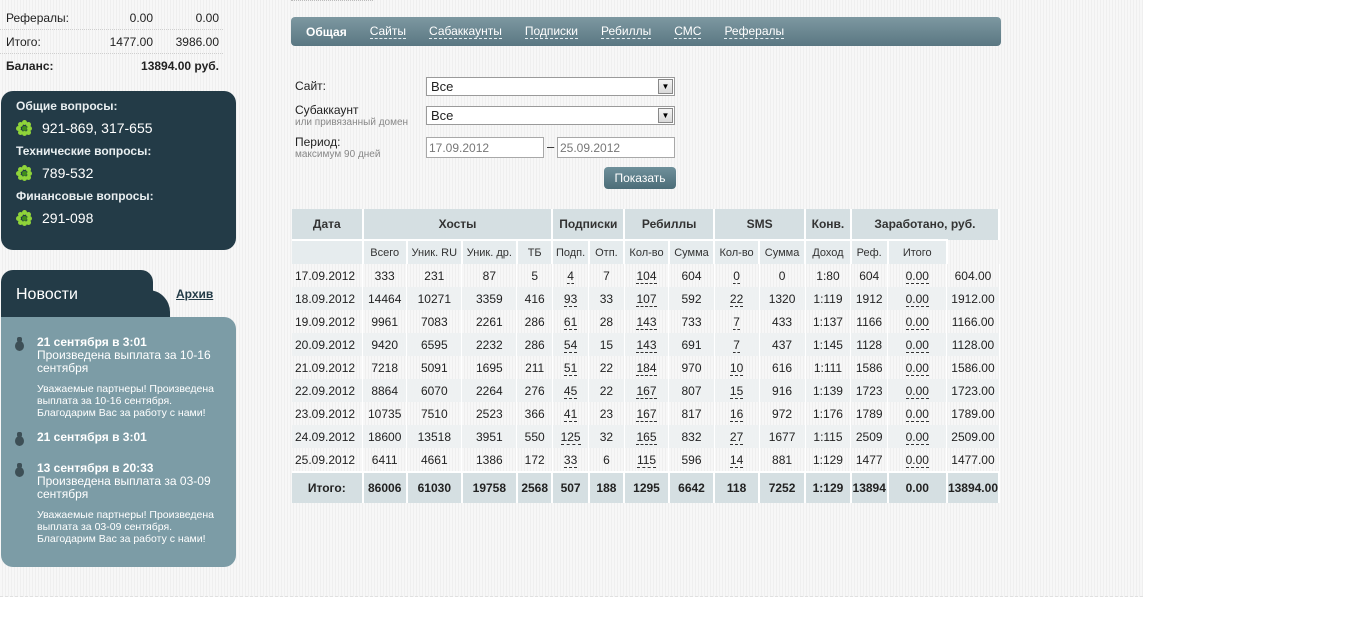  Describe the element at coordinates (691, 460) in the screenshot. I see `cell-rebills-sum: 596` at that location.